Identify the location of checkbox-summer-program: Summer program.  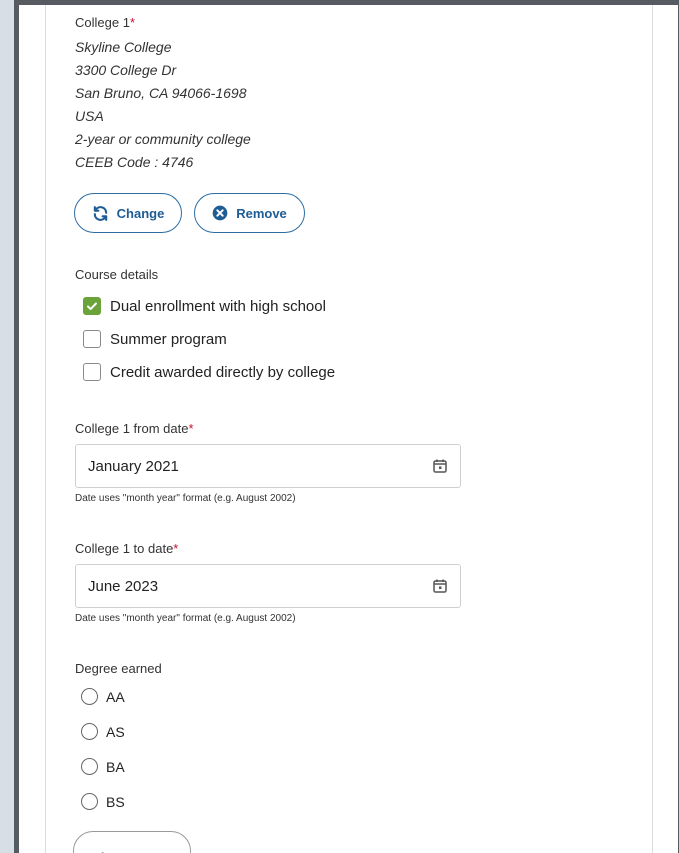
(155, 339).